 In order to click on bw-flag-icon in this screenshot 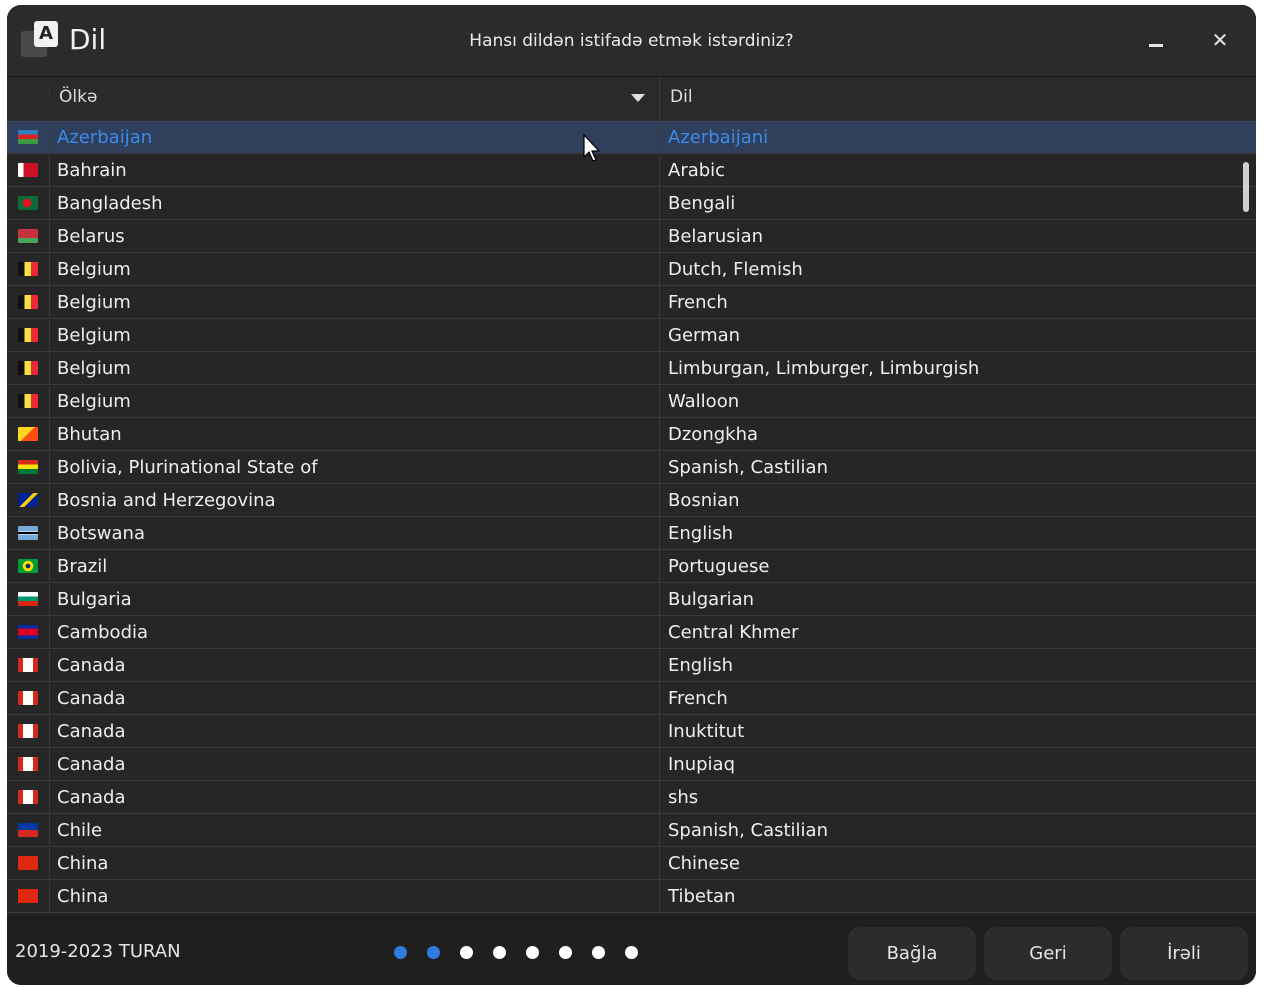, I will do `click(28, 533)`.